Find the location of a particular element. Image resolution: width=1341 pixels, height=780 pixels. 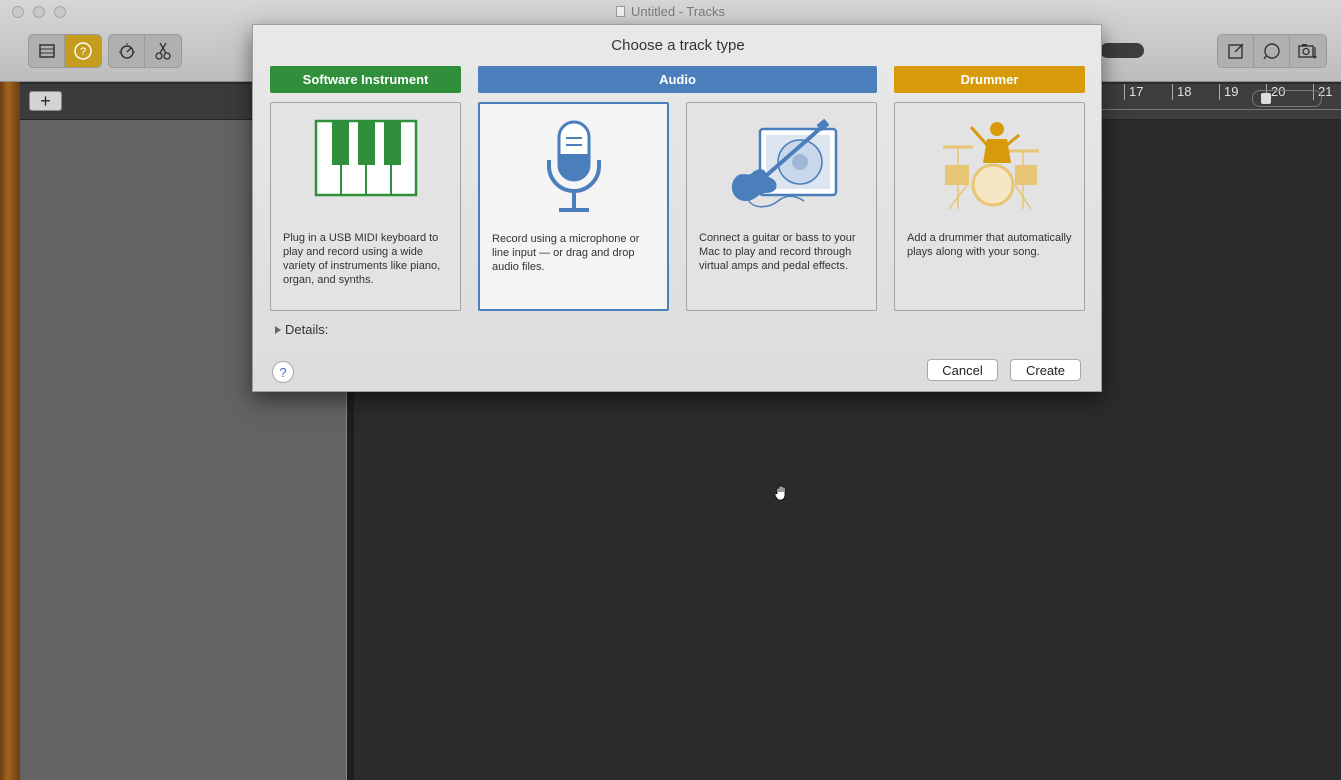

library-icon is located at coordinates (46, 51).